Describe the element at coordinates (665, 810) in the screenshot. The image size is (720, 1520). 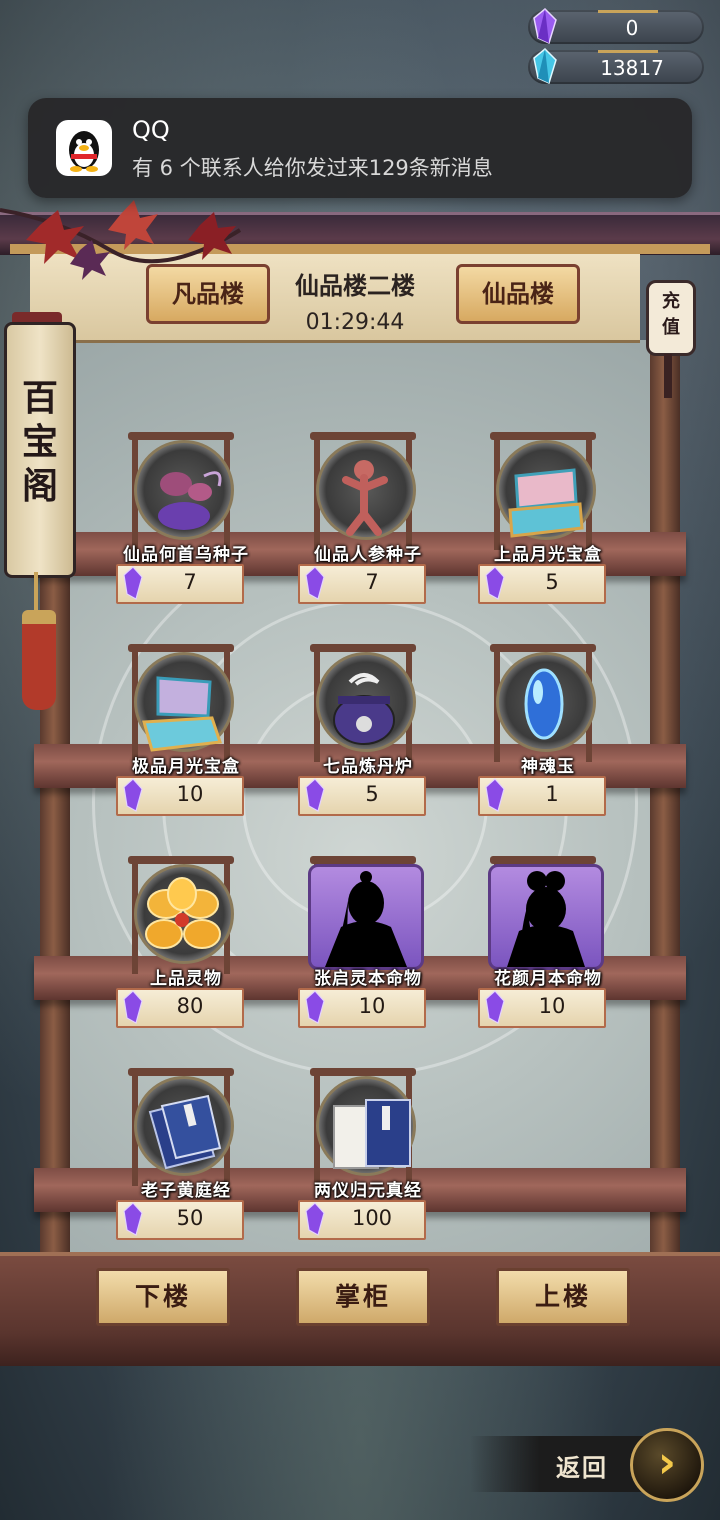
I see `cabinet-post-right` at that location.